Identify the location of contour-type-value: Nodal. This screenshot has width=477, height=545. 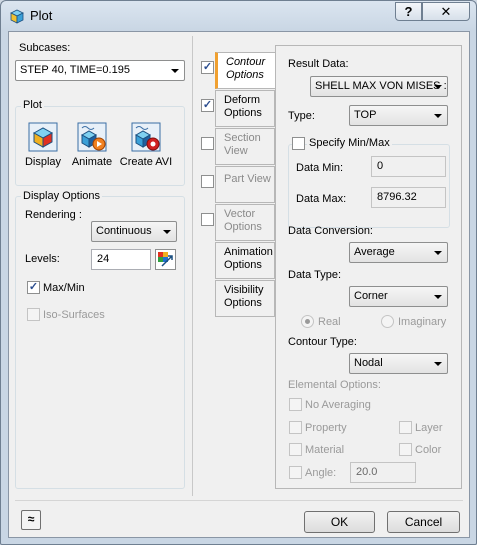
(368, 363).